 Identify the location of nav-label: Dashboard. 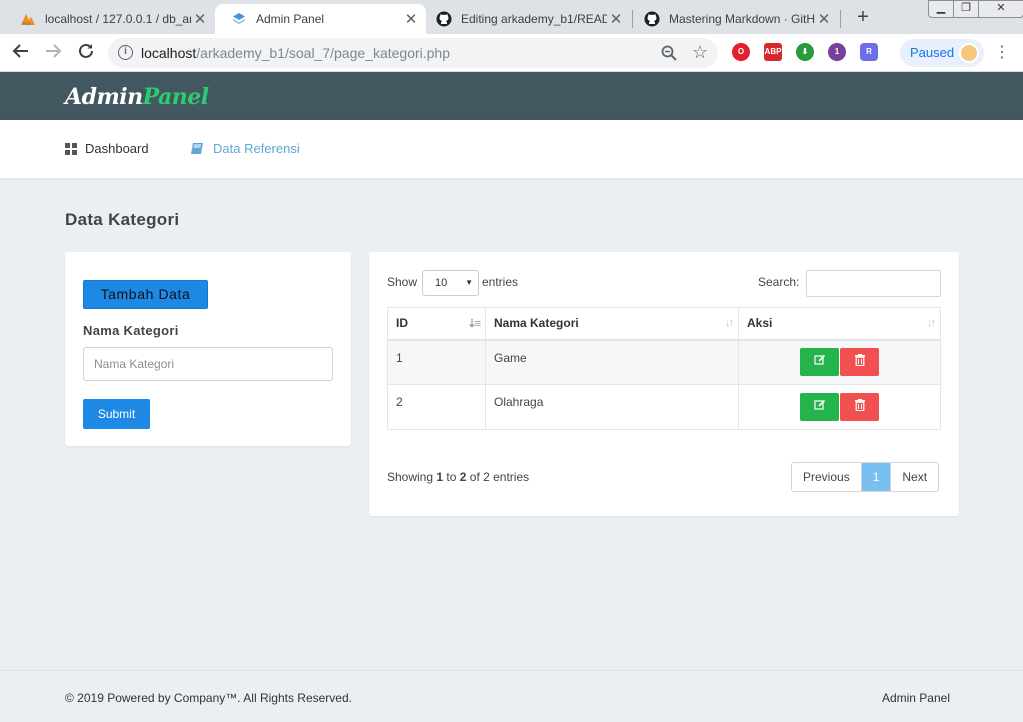
(117, 148).